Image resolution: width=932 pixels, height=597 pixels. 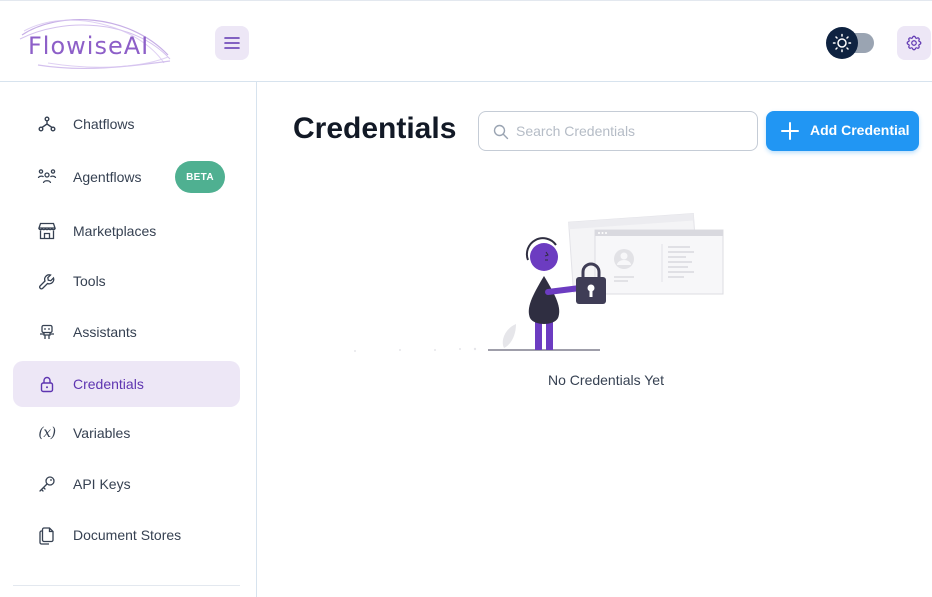 I want to click on sun-icon, so click(x=842, y=43).